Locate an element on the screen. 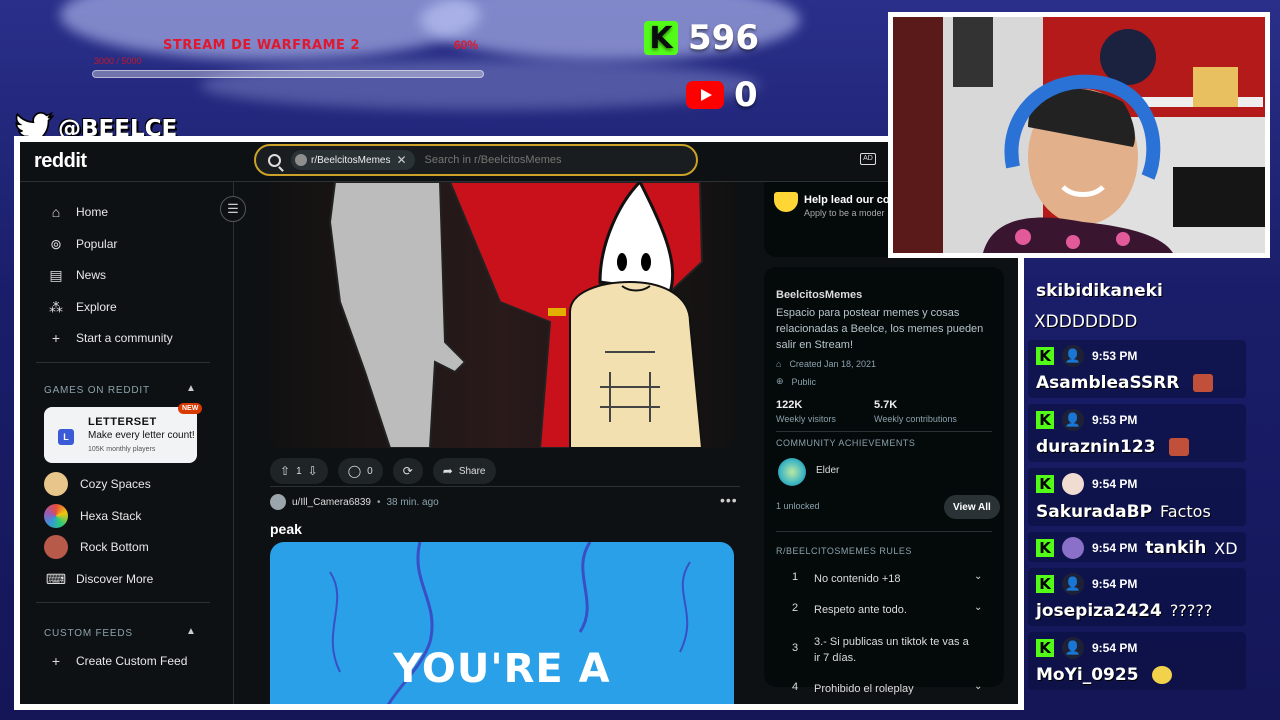  chat-meta: K 9:54 PM is located at coordinates (1086, 484).